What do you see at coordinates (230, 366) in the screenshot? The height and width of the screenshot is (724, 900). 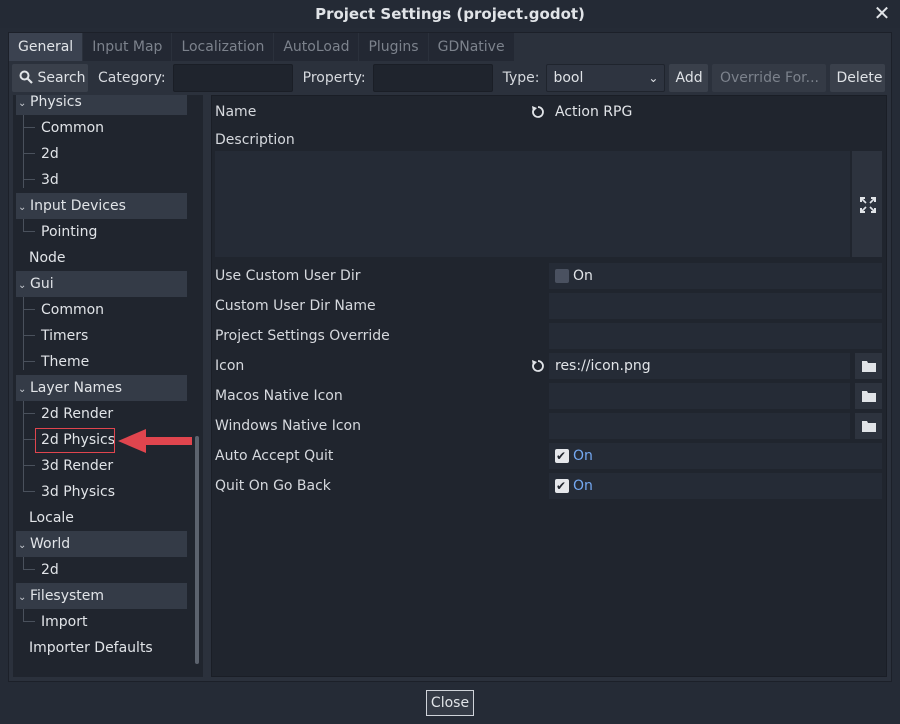 I see `prop-icon-label: Icon` at bounding box center [230, 366].